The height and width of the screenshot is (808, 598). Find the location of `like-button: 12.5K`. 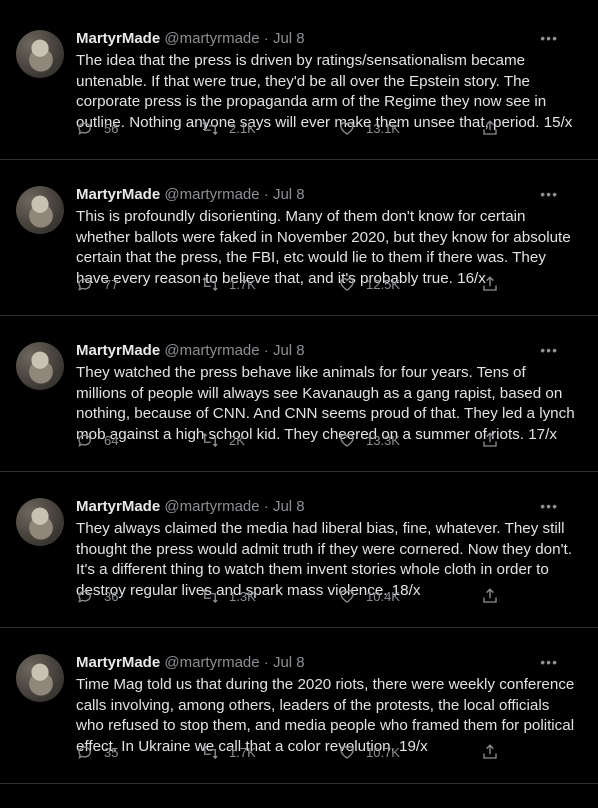

like-button: 12.5K is located at coordinates (369, 284).